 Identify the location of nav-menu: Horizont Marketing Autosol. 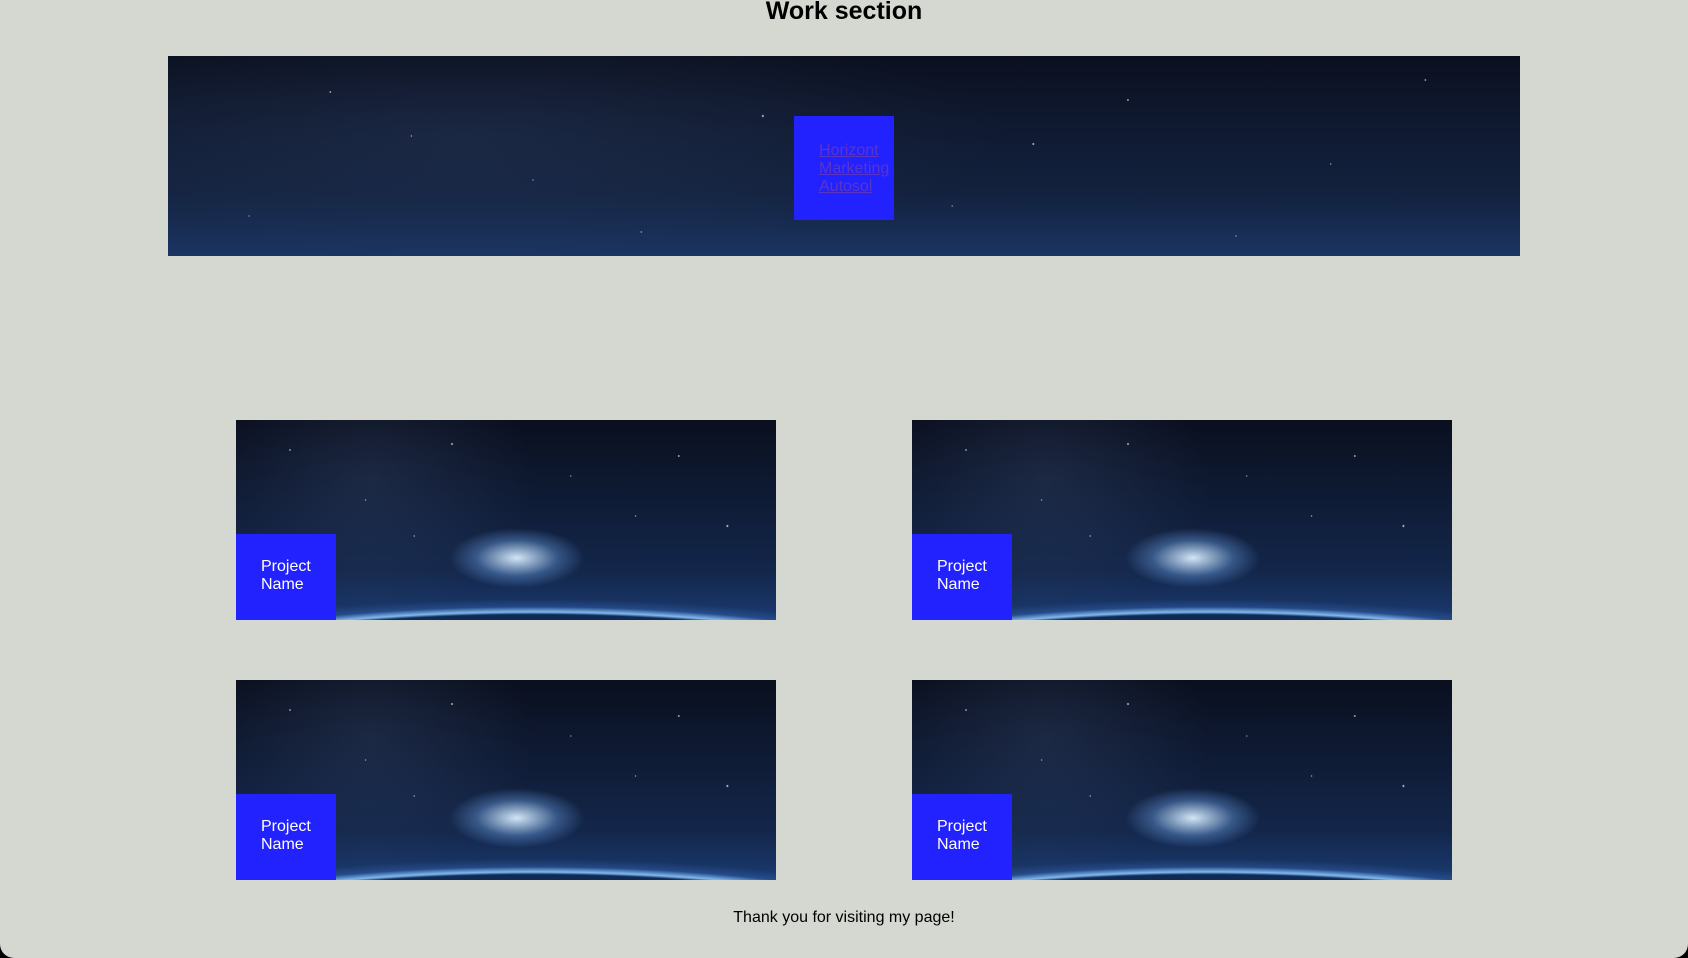
(844, 168).